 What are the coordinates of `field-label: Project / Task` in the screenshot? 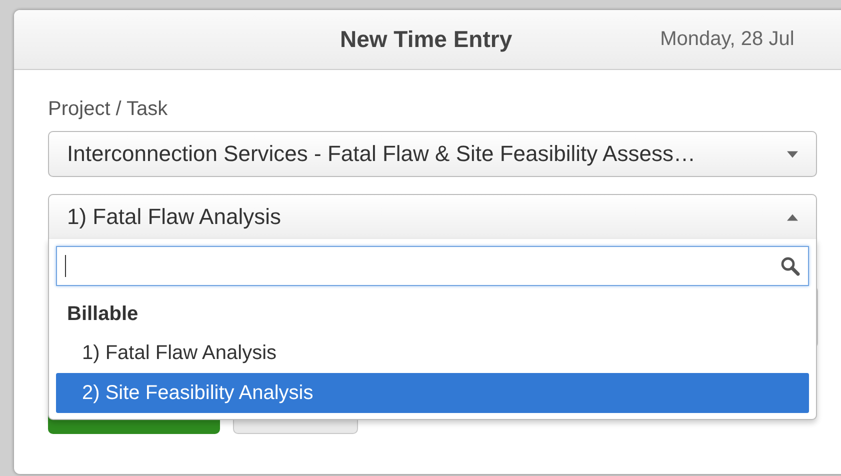 It's located at (108, 110).